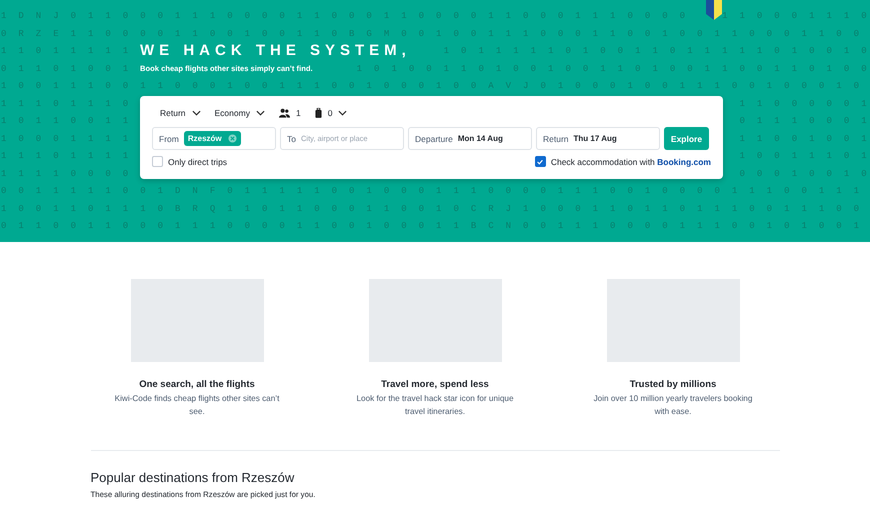  Describe the element at coordinates (435, 384) in the screenshot. I see `feature-title: Travel more, spend less` at that location.